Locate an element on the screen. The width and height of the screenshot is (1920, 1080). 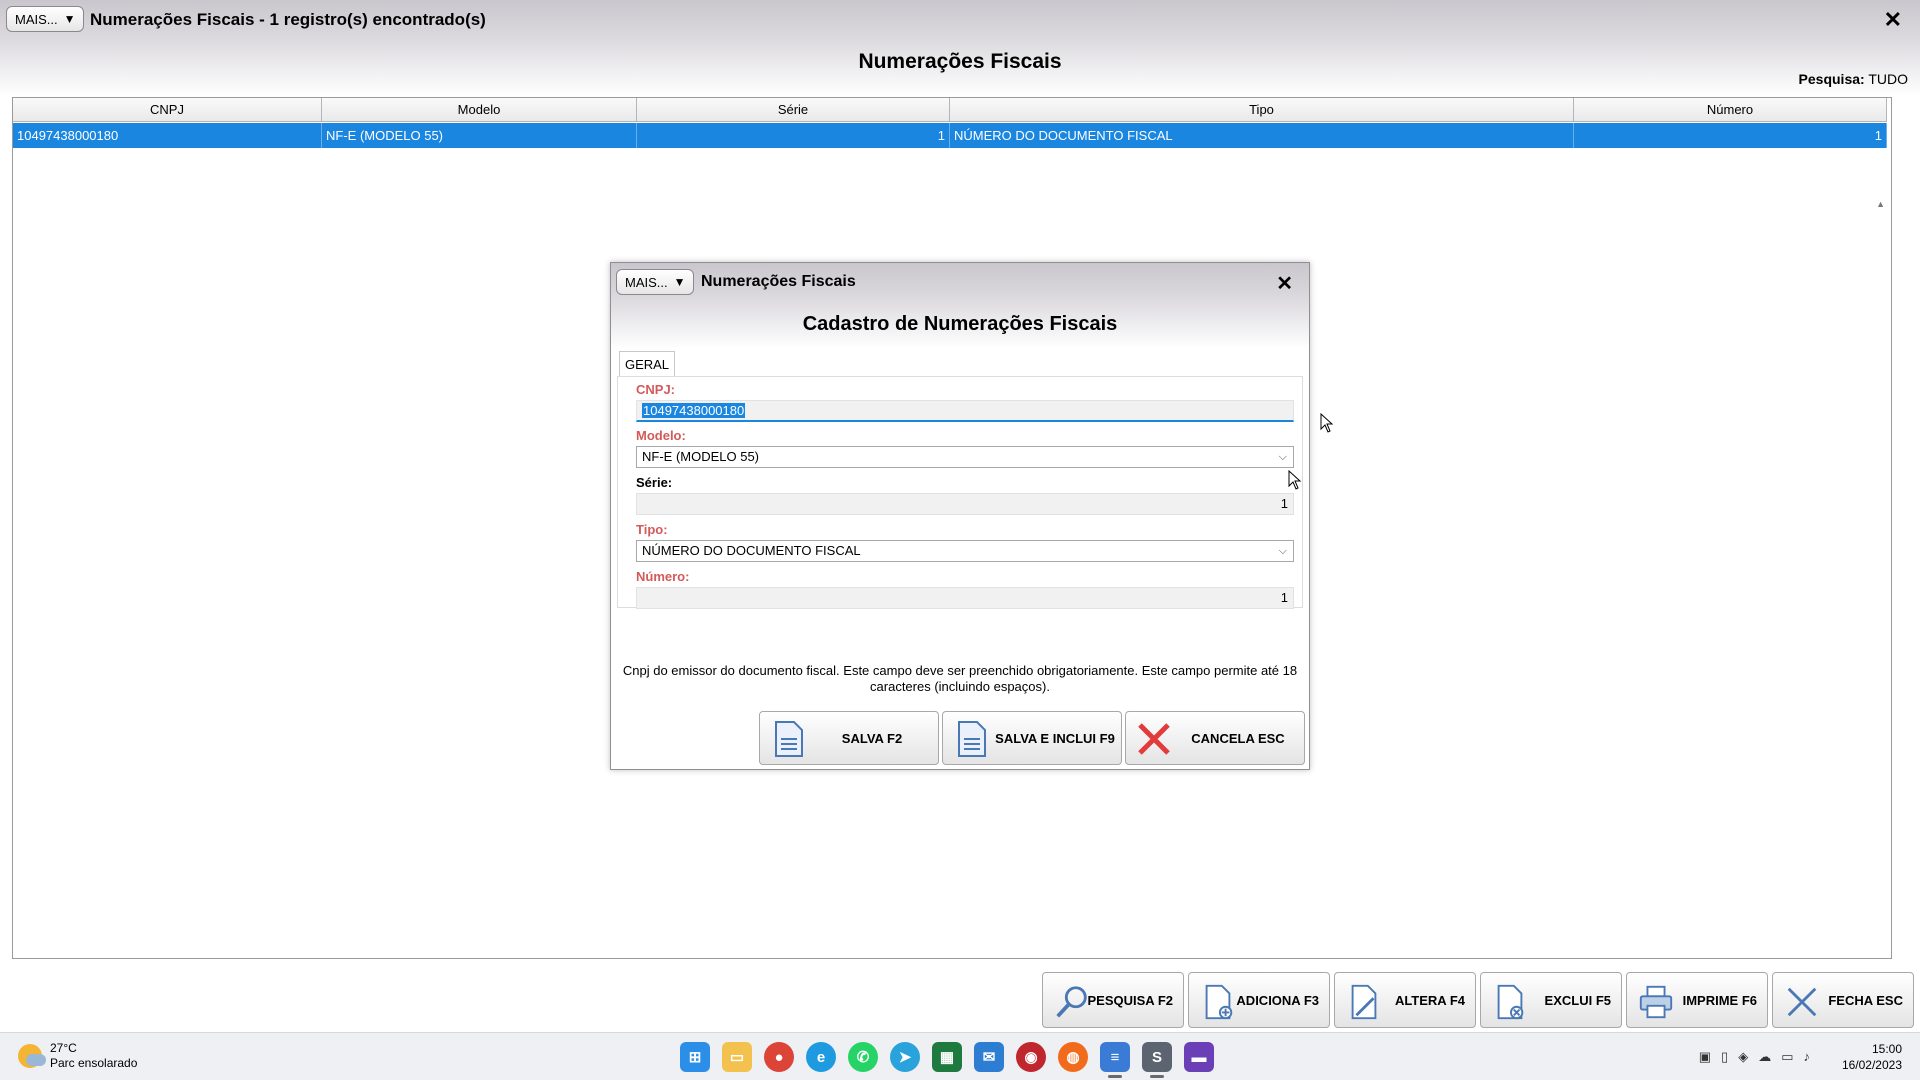
grid-header: CNPJ Modelo Série Tipo Número is located at coordinates (950, 110).